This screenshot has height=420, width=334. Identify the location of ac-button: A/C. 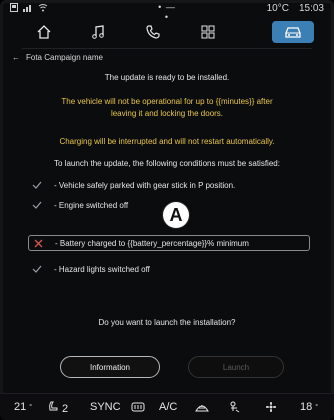
(168, 407).